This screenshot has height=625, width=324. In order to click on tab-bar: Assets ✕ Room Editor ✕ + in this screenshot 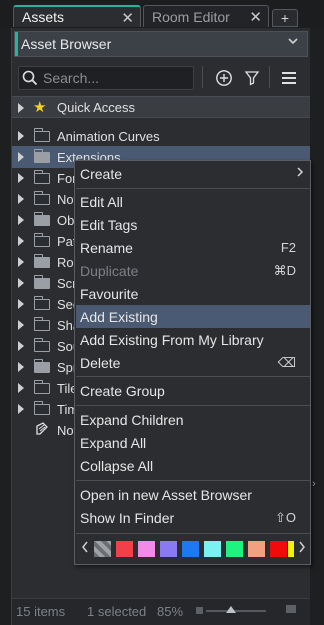, I will do `click(162, 14)`.